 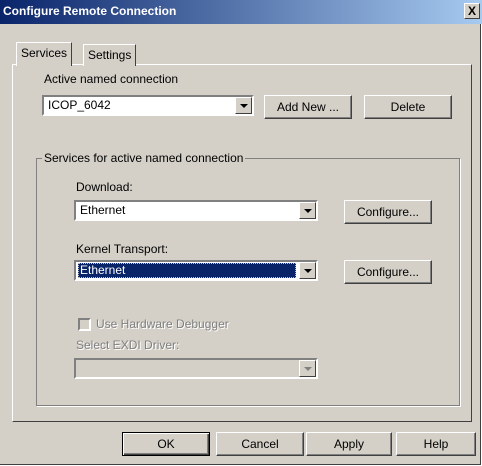 I want to click on close-icon: X, so click(x=472, y=11).